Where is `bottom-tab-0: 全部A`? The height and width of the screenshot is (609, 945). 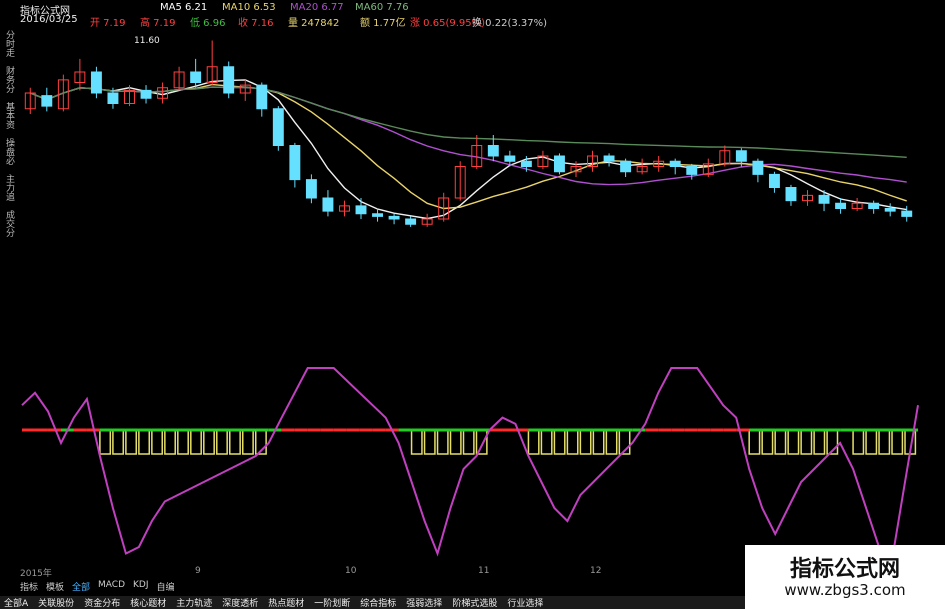 bottom-tab-0: 全部A is located at coordinates (16, 602).